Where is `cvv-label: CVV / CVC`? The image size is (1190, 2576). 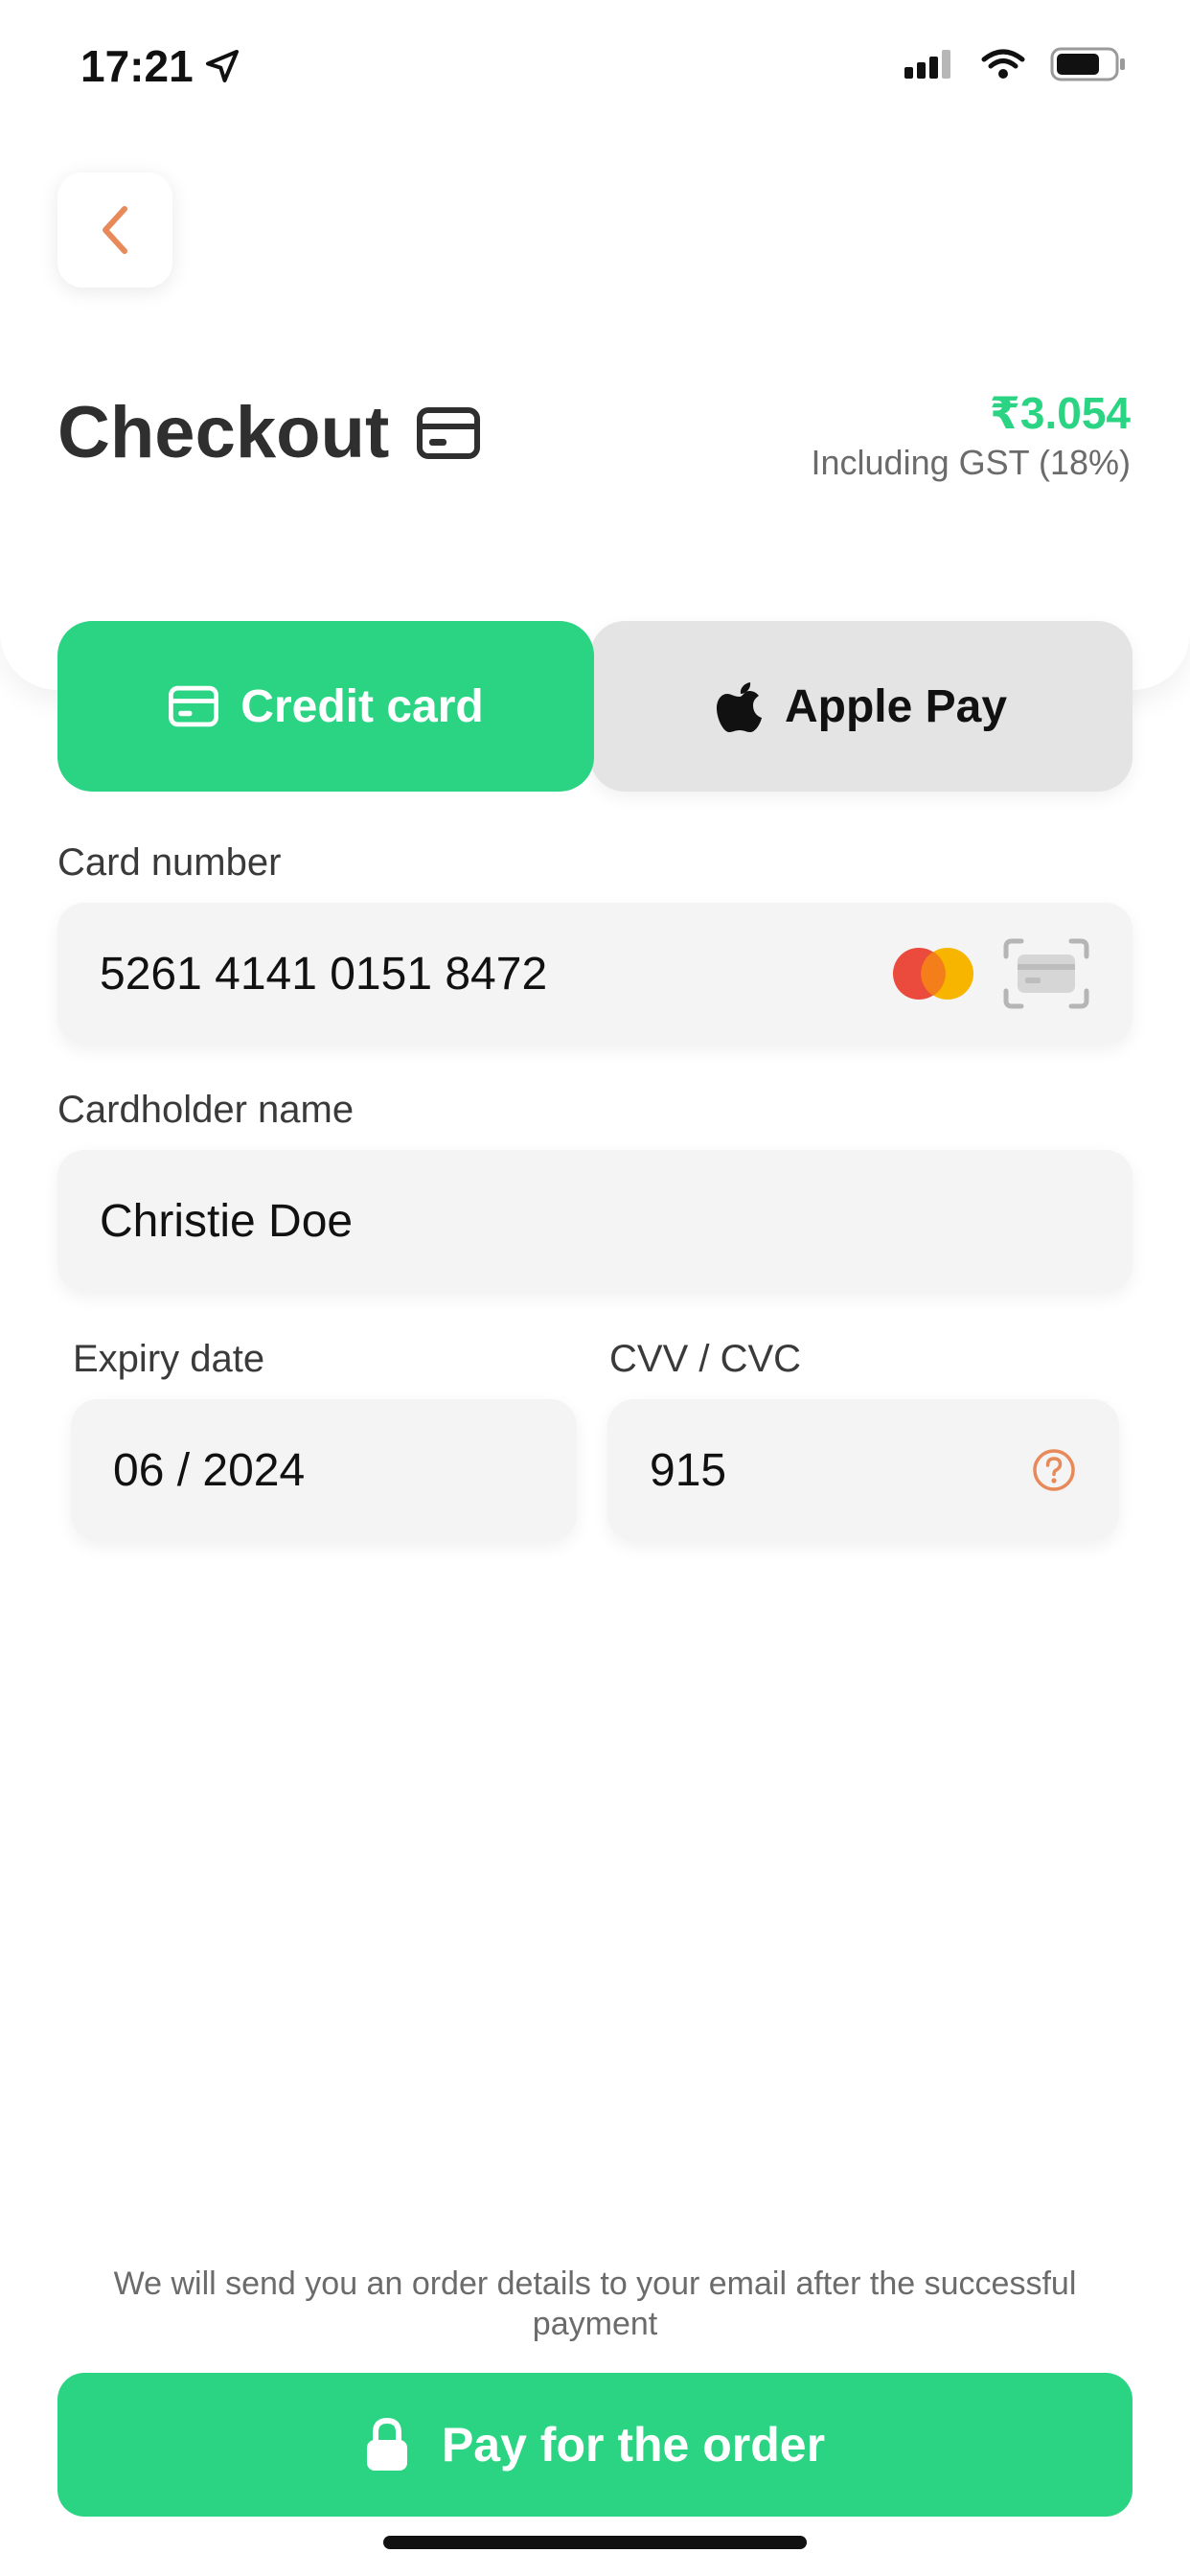 cvv-label: CVV / CVC is located at coordinates (705, 1359).